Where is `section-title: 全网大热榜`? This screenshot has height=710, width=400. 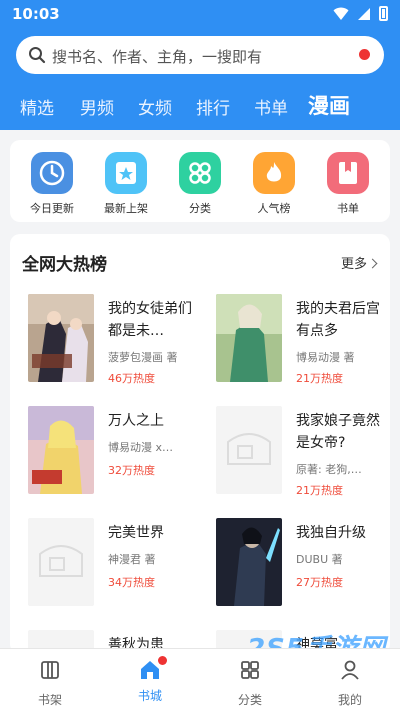 section-title: 全网大热榜 is located at coordinates (64, 265).